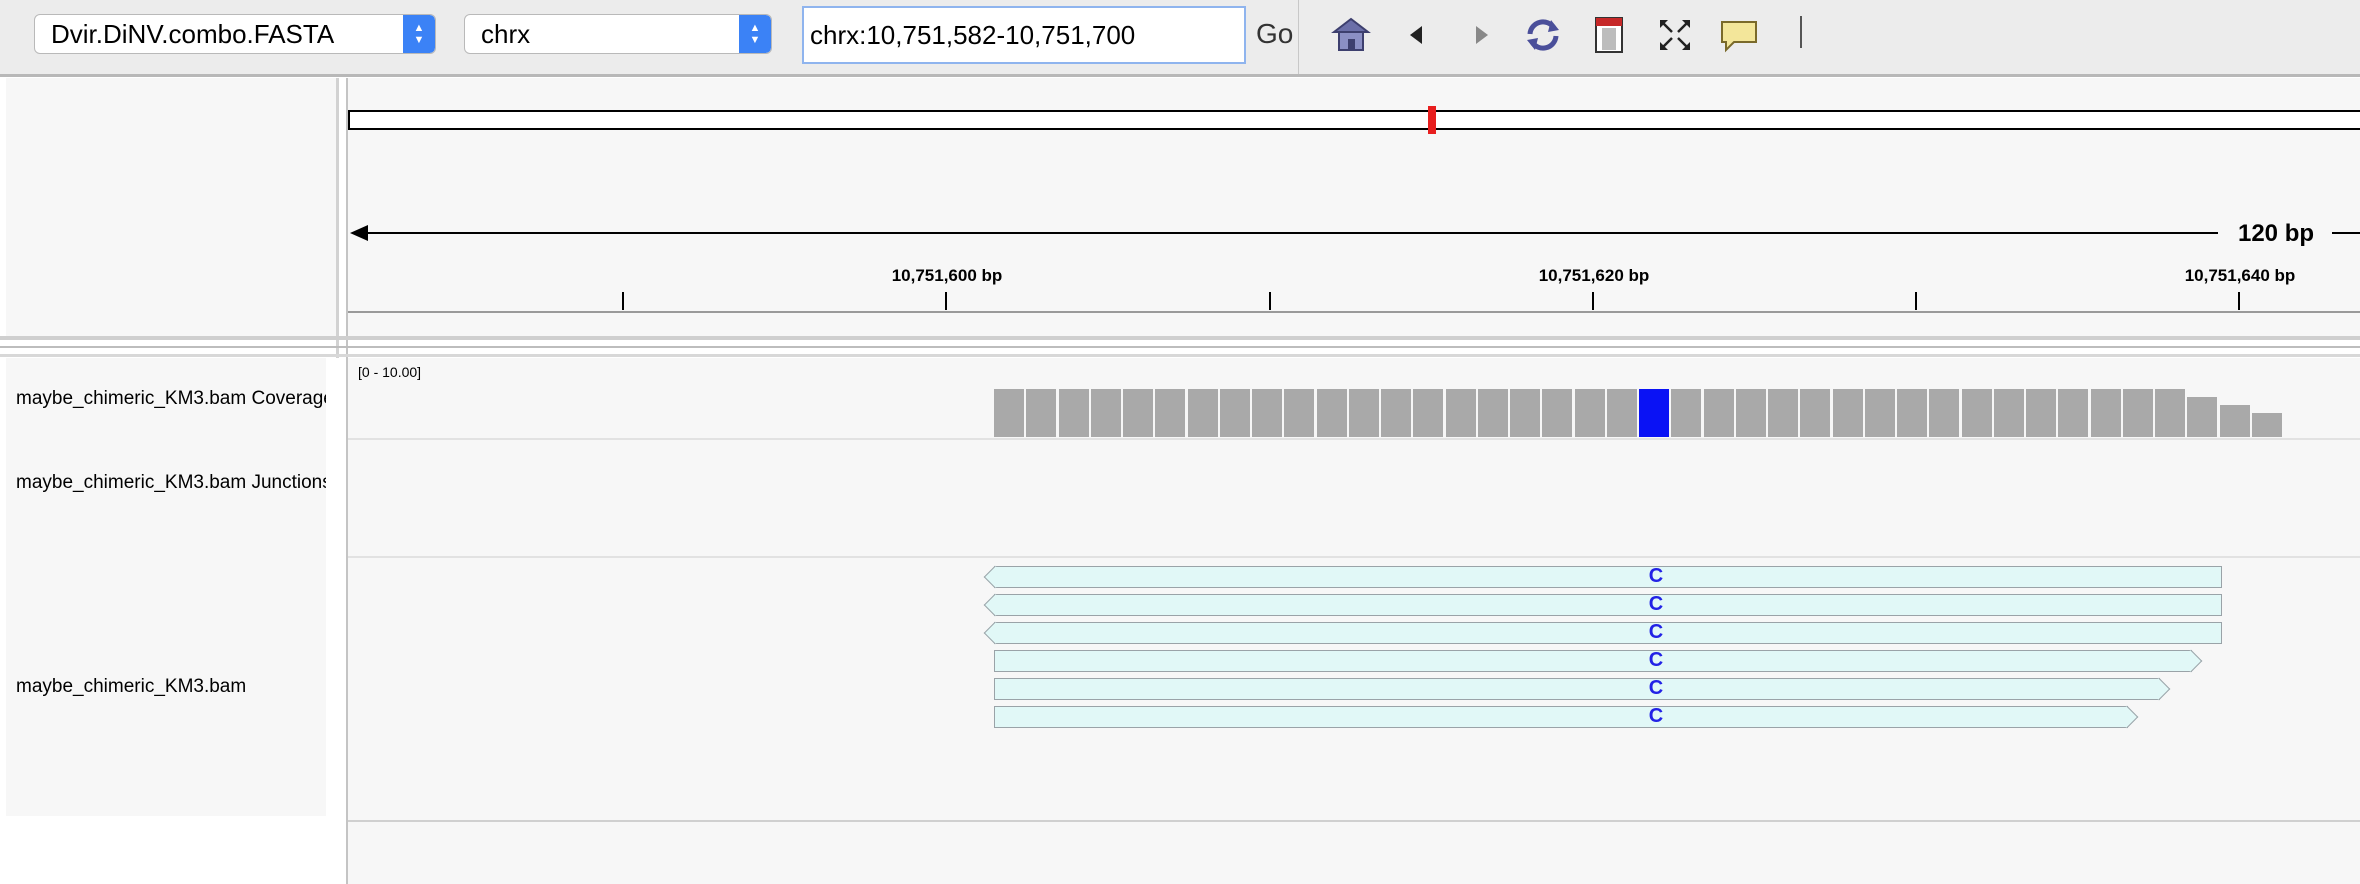 This screenshot has width=2360, height=884. Describe the element at coordinates (171, 483) in the screenshot. I see `junction-track-name: maybe_chimeric_KM3.bam Junctions` at that location.